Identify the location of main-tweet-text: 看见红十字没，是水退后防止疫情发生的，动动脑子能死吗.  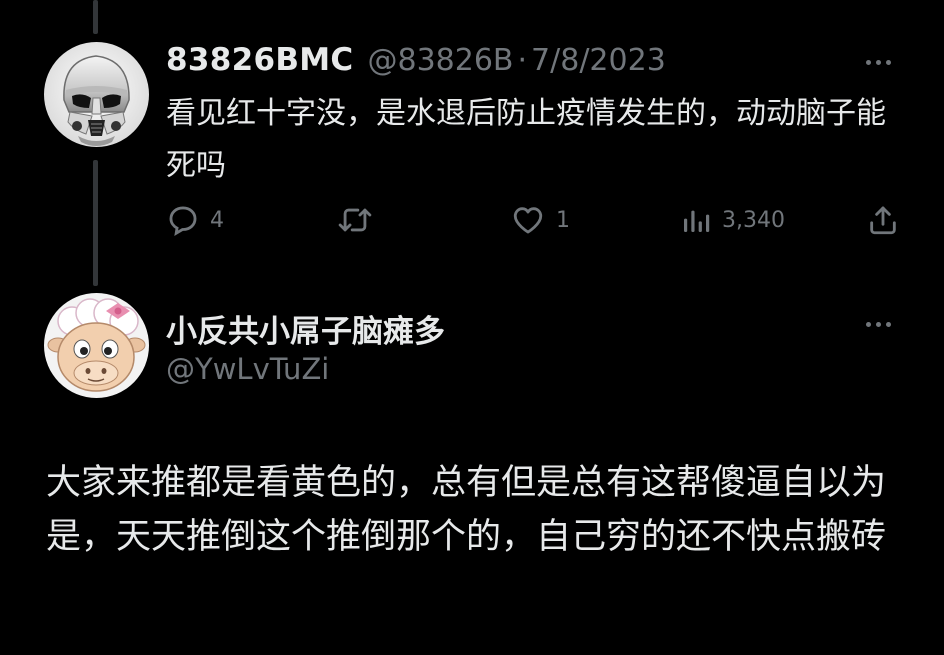
(526, 139).